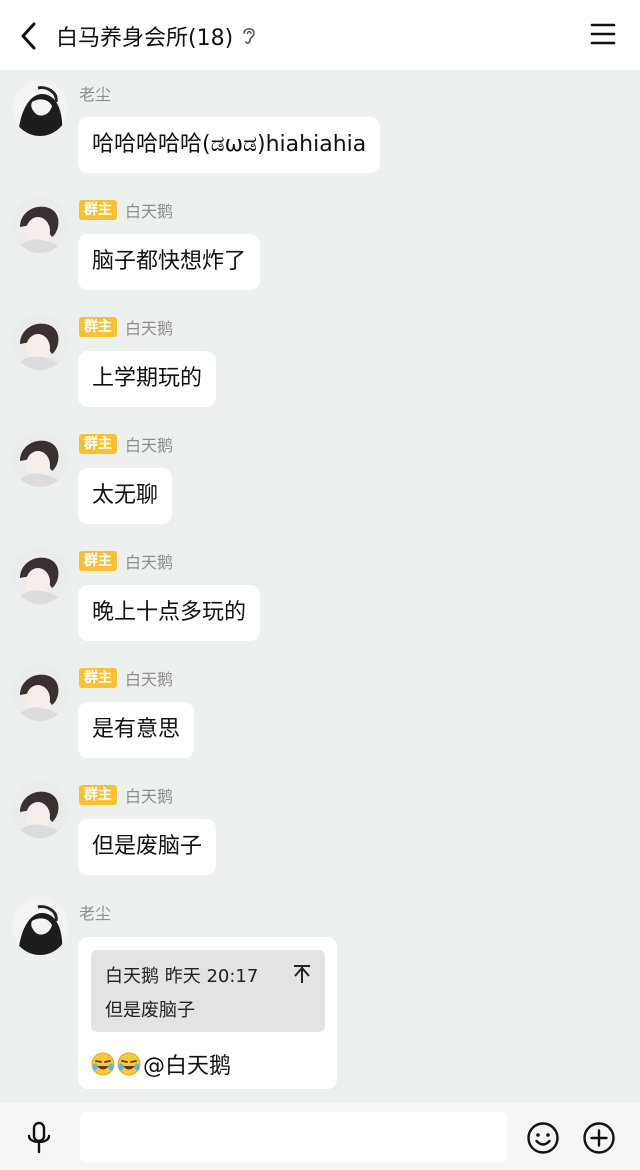 This screenshot has height=1170, width=640. What do you see at coordinates (320, 35) in the screenshot?
I see `chat-header: 白马养身会所(18)` at bounding box center [320, 35].